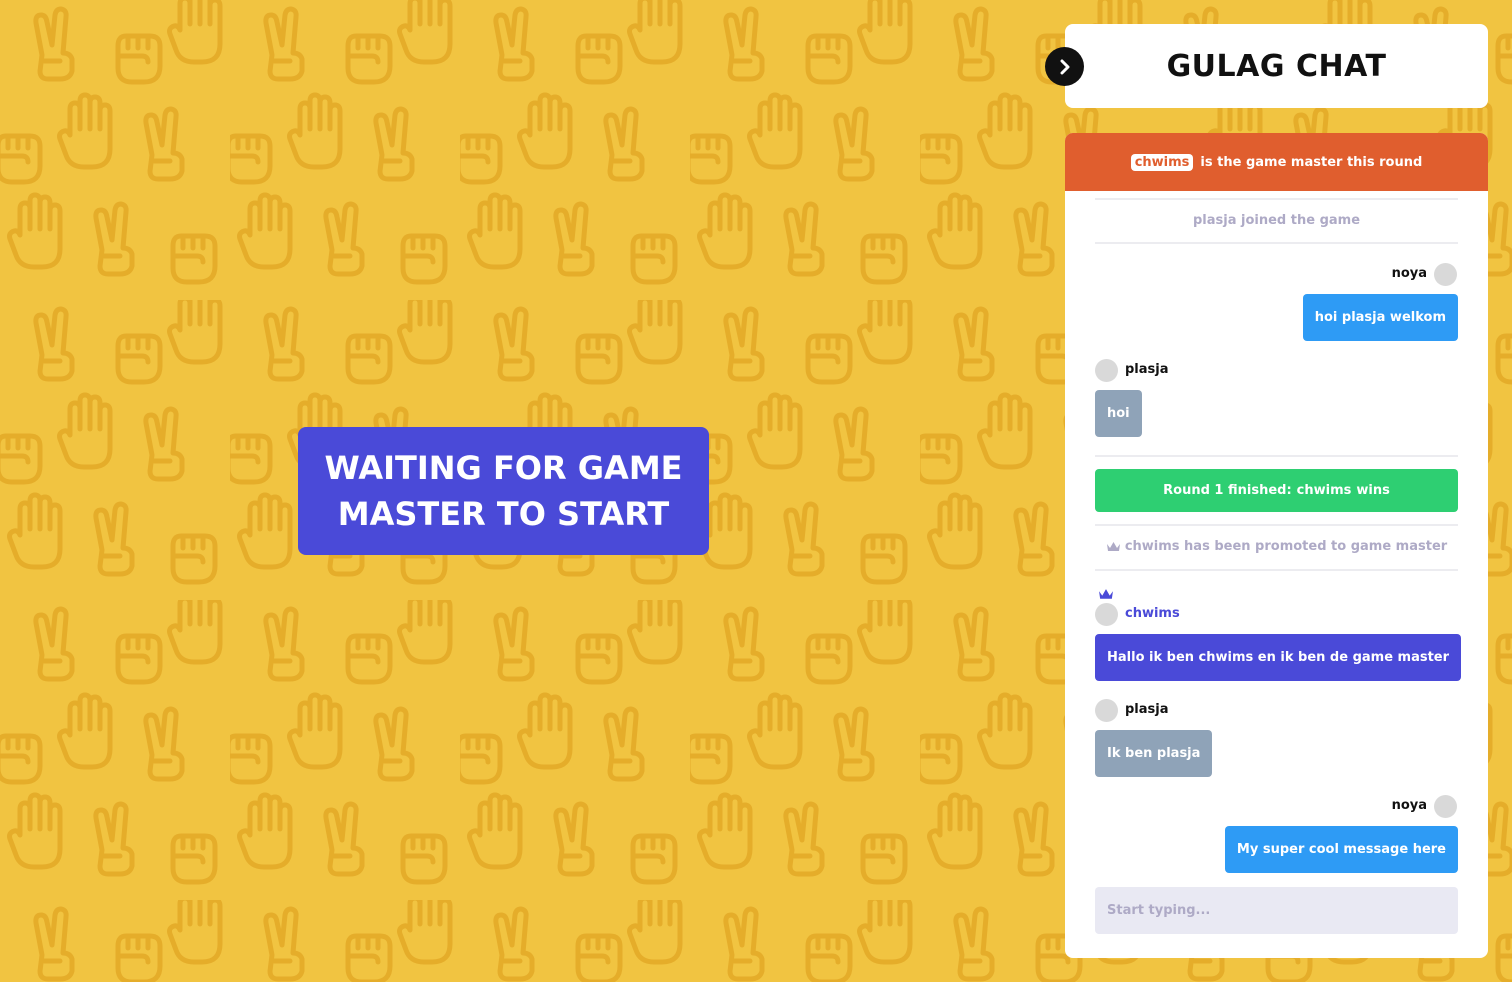 The image size is (1512, 982). What do you see at coordinates (1118, 413) in the screenshot?
I see `message-bubble: hoi` at bounding box center [1118, 413].